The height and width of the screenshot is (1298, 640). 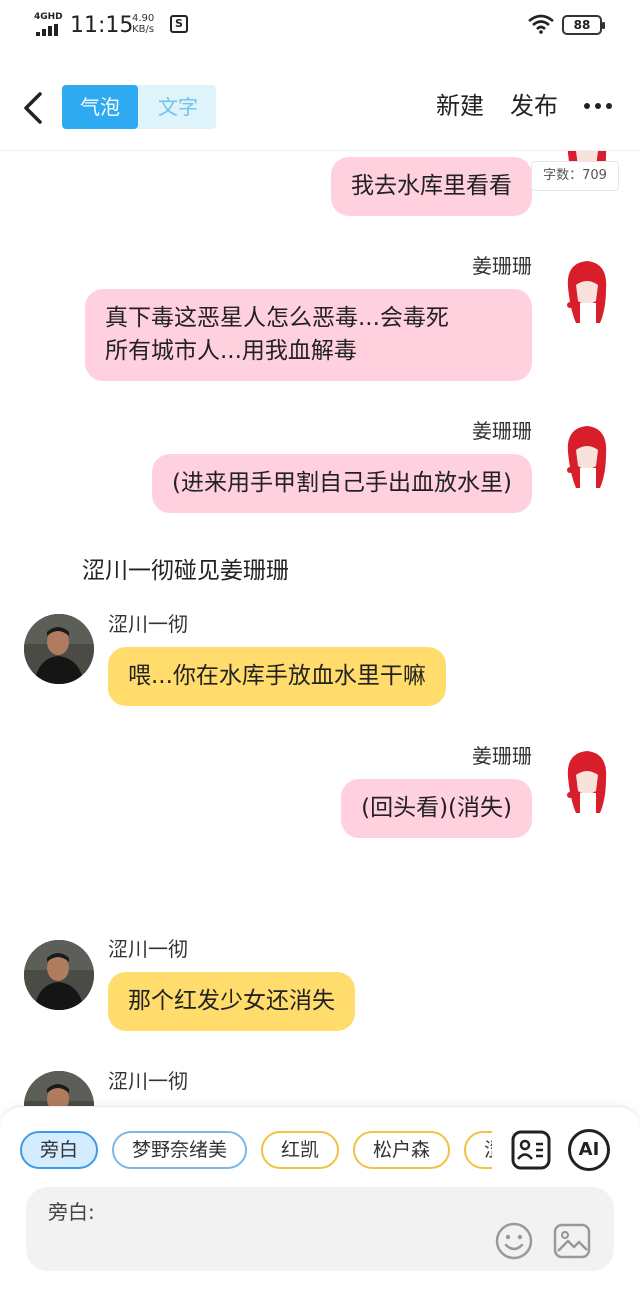 What do you see at coordinates (514, 1241) in the screenshot?
I see `emoji-icon` at bounding box center [514, 1241].